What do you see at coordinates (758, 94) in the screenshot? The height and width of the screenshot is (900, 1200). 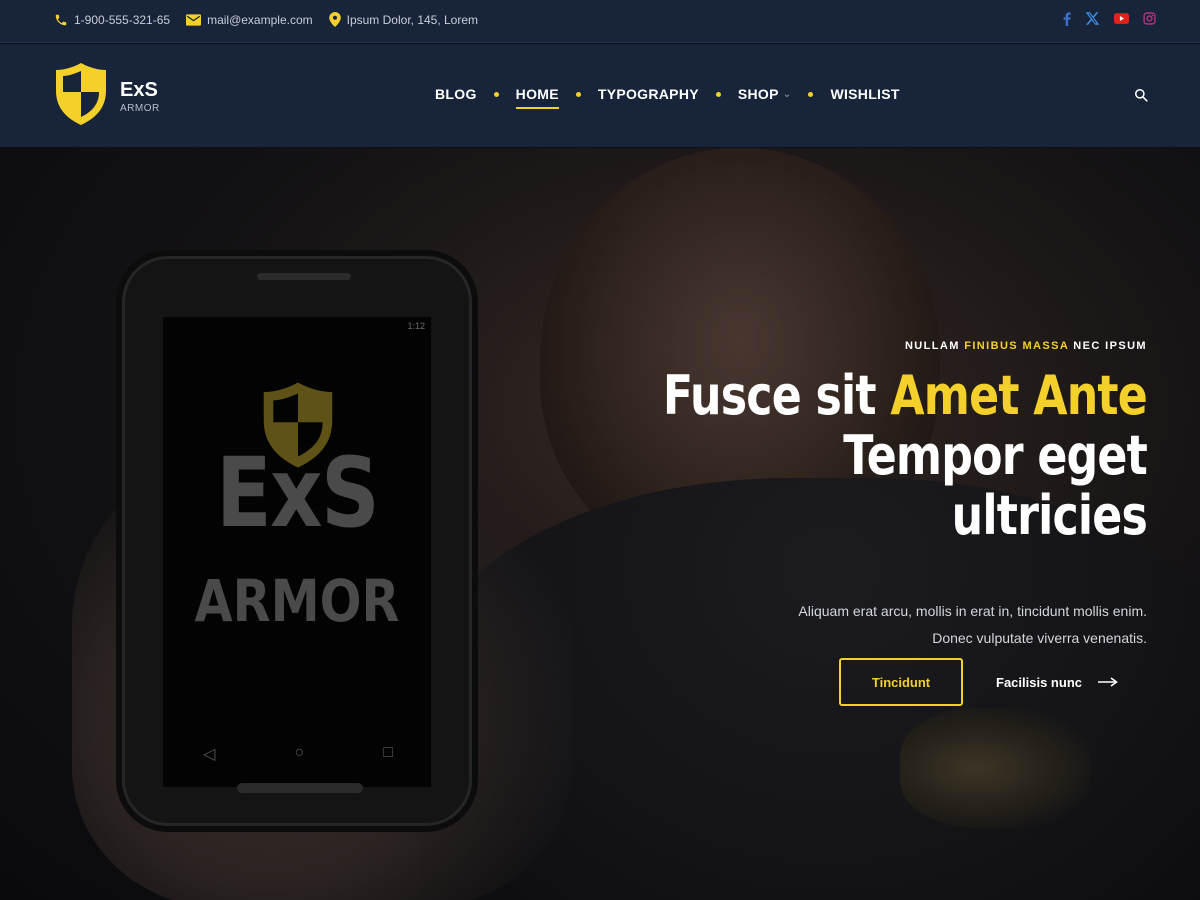 I see `nav-item-shop-label: SHOP` at bounding box center [758, 94].